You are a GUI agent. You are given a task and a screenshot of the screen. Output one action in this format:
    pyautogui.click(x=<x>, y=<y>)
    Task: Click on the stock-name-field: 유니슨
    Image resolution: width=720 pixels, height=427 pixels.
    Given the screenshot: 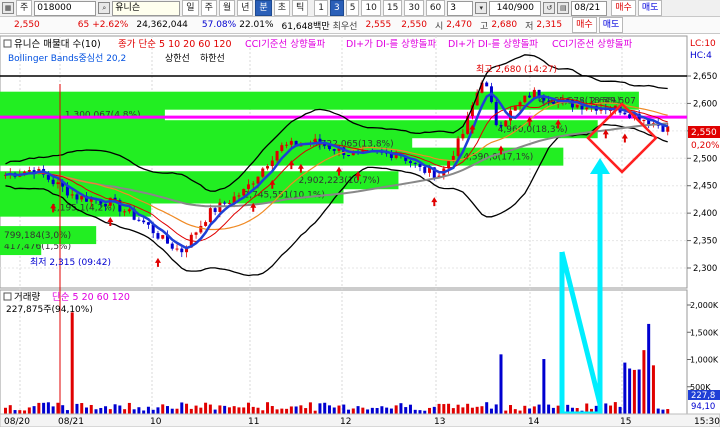 What is the action you would take?
    pyautogui.click(x=146, y=8)
    